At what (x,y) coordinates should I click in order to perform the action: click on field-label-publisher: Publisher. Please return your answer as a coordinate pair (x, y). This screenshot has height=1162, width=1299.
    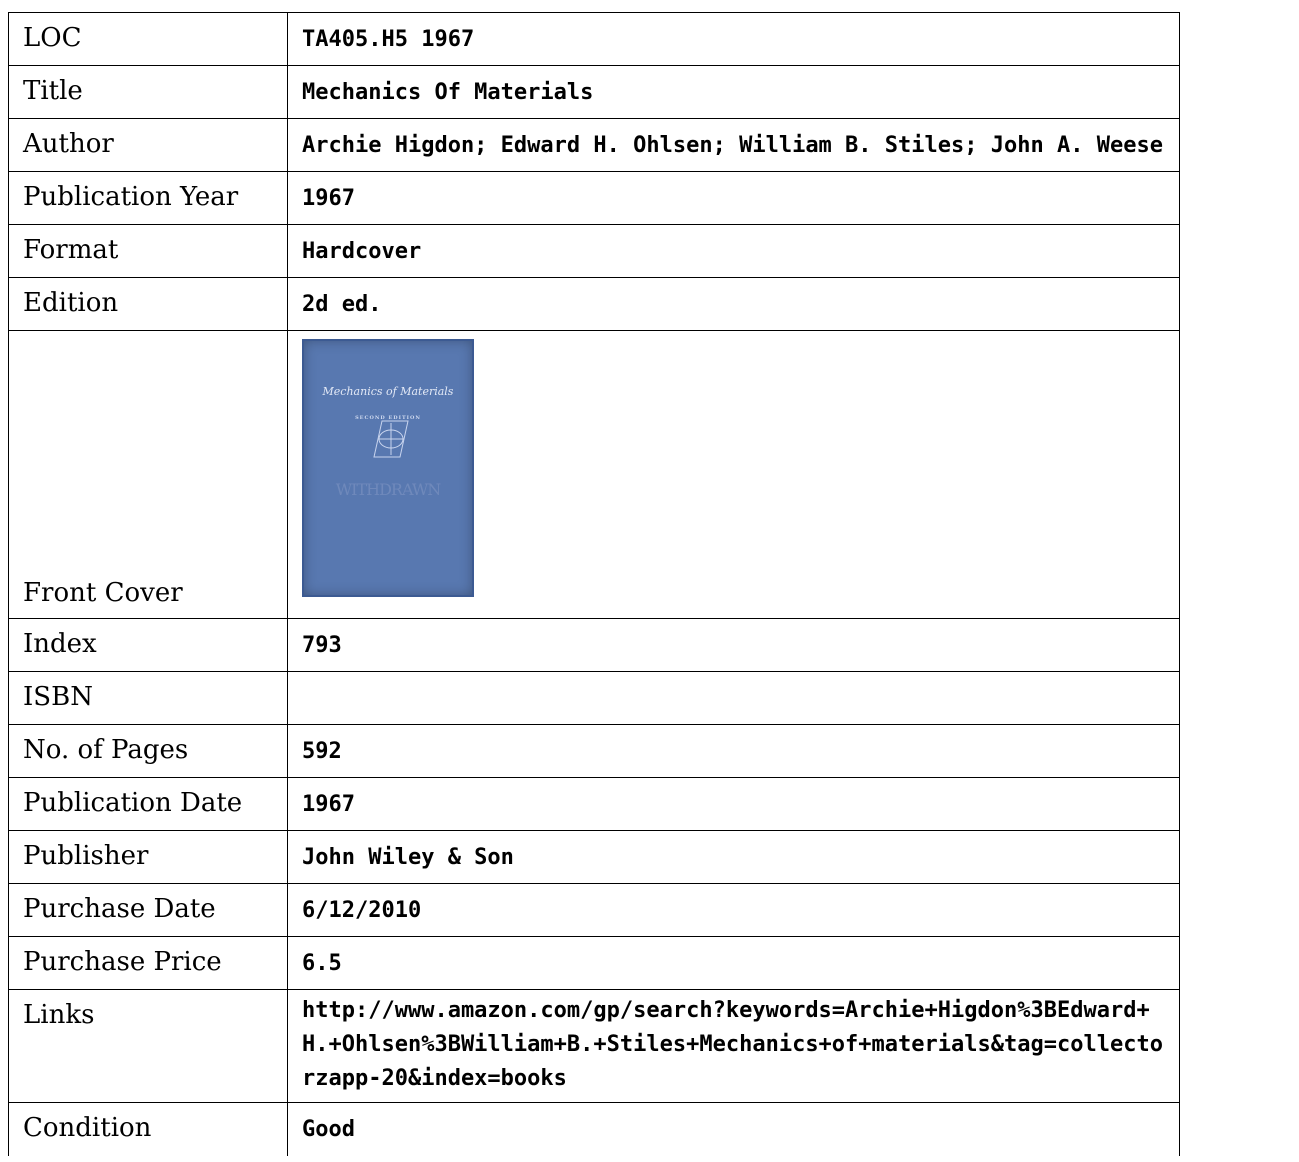
    Looking at the image, I should click on (148, 857).